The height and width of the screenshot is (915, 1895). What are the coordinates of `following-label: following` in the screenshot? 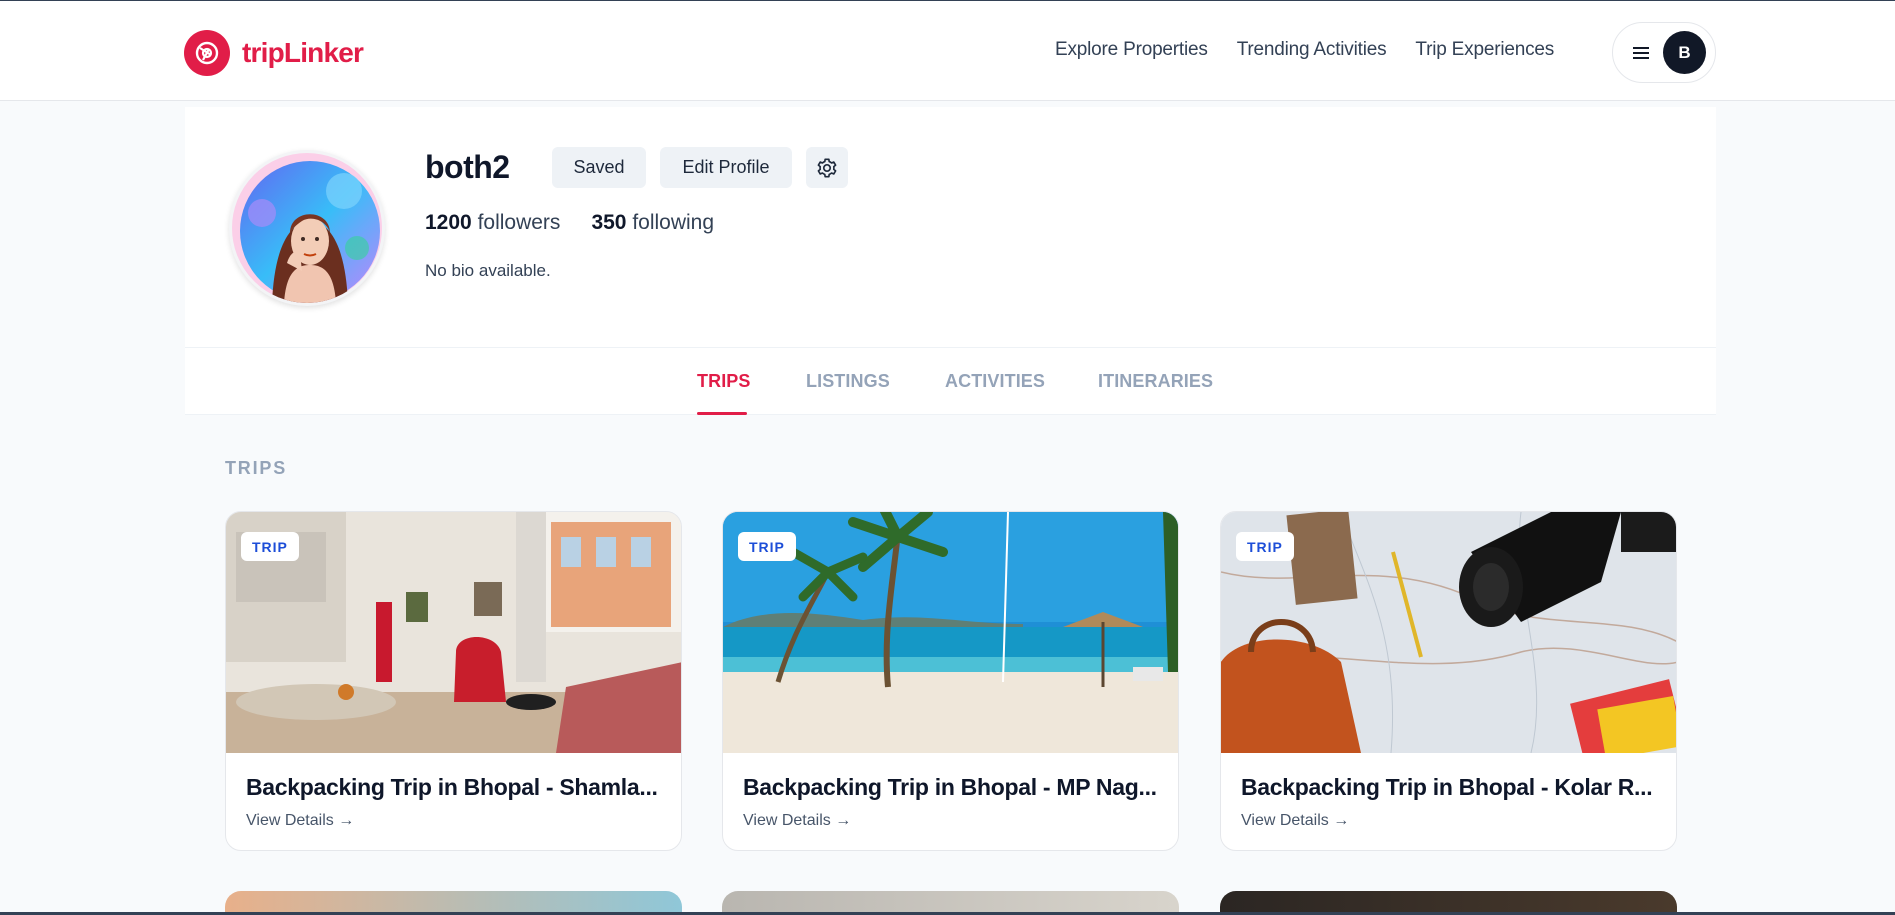 It's located at (673, 222).